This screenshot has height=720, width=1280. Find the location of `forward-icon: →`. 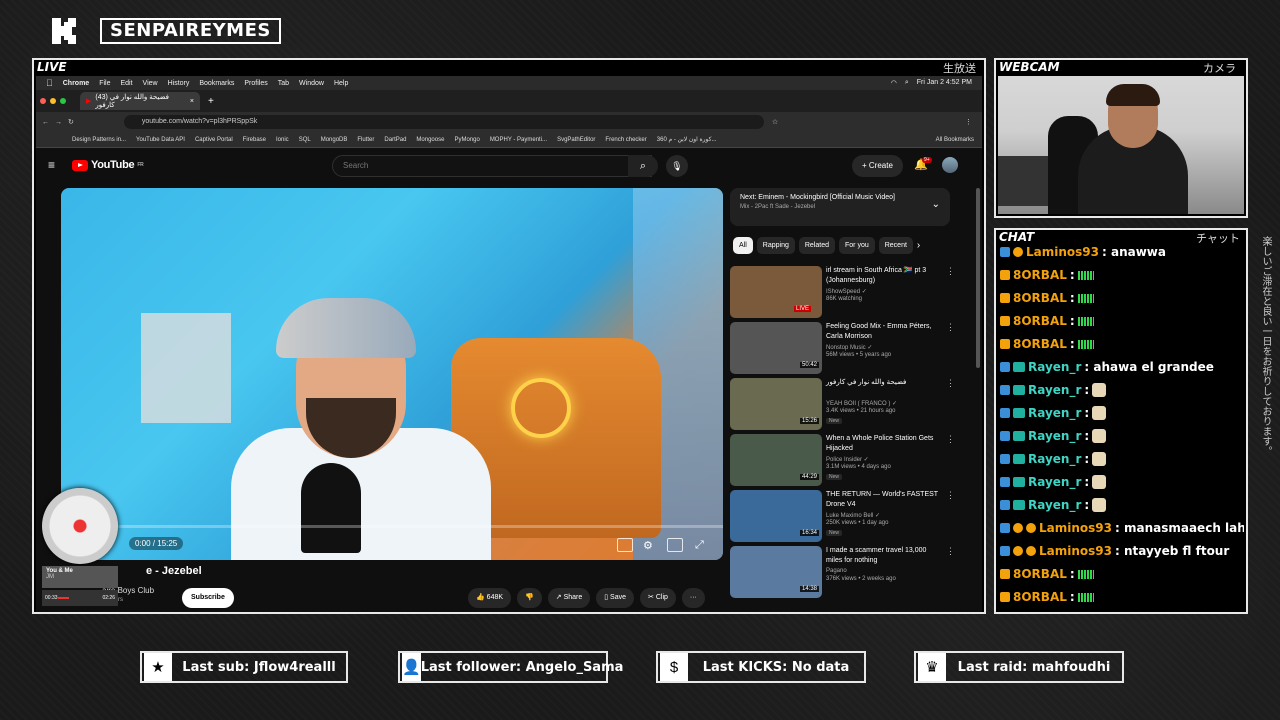

forward-icon: → is located at coordinates (58, 122).